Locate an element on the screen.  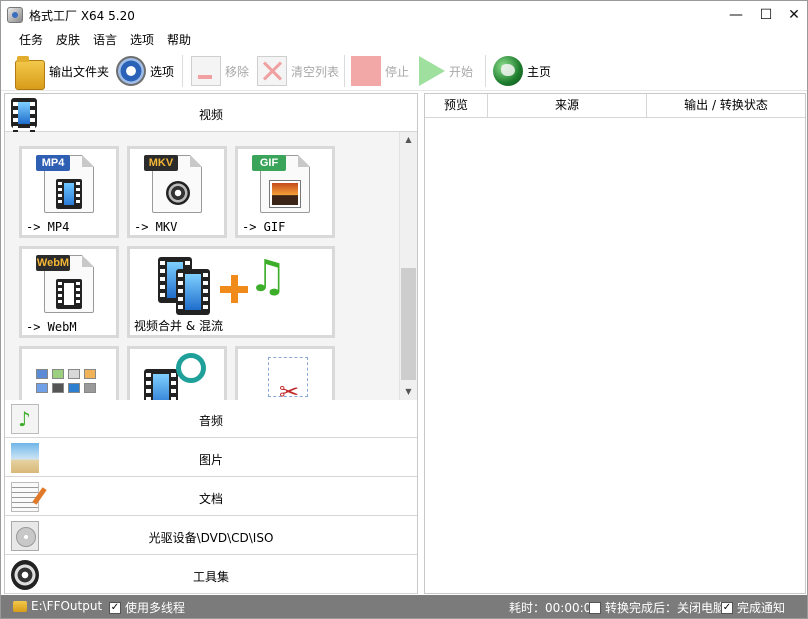
scroll-down-icon: ▼ is located at coordinates (408, 392).